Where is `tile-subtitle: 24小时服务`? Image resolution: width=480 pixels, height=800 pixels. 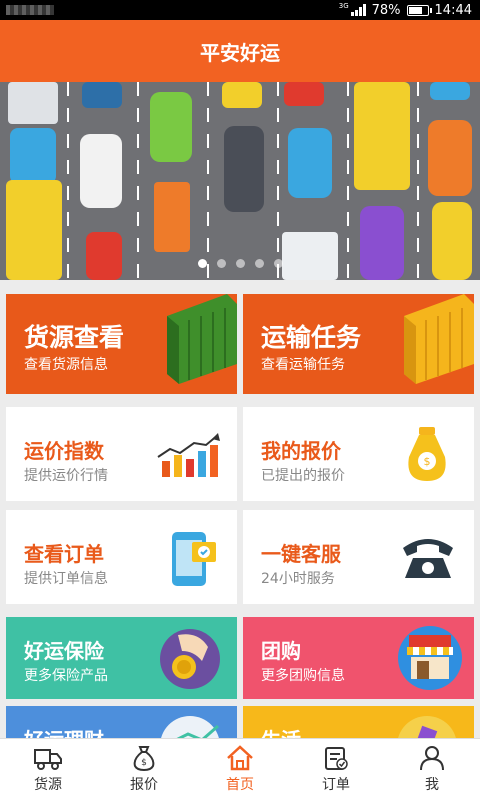 tile-subtitle: 24小时服务 is located at coordinates (298, 579).